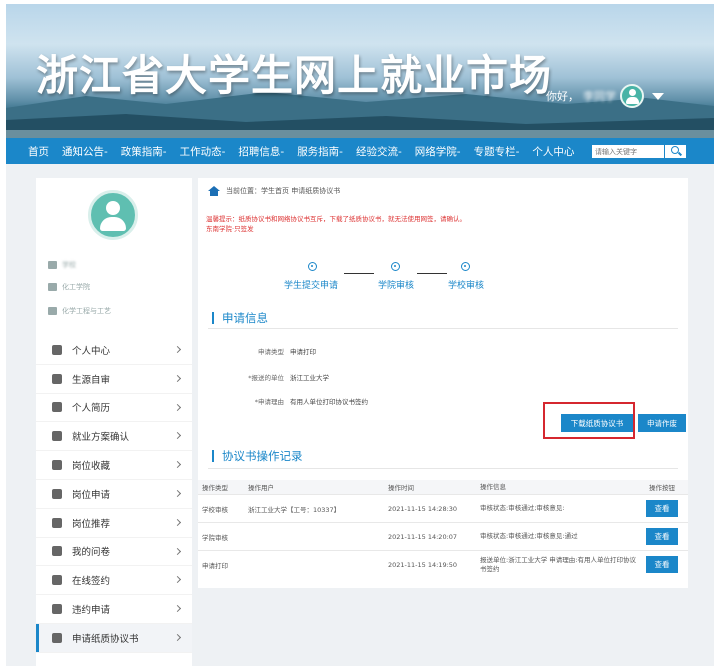  I want to click on form-row-type: 申请类型 申请打印, so click(287, 352).